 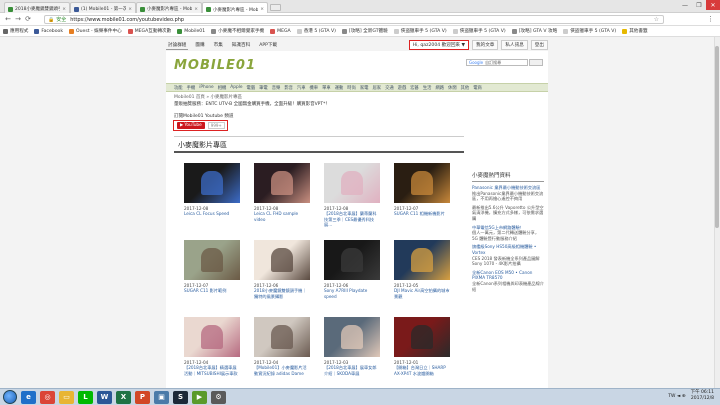 I want to click on category-link: 遊戲, so click(x=402, y=88).